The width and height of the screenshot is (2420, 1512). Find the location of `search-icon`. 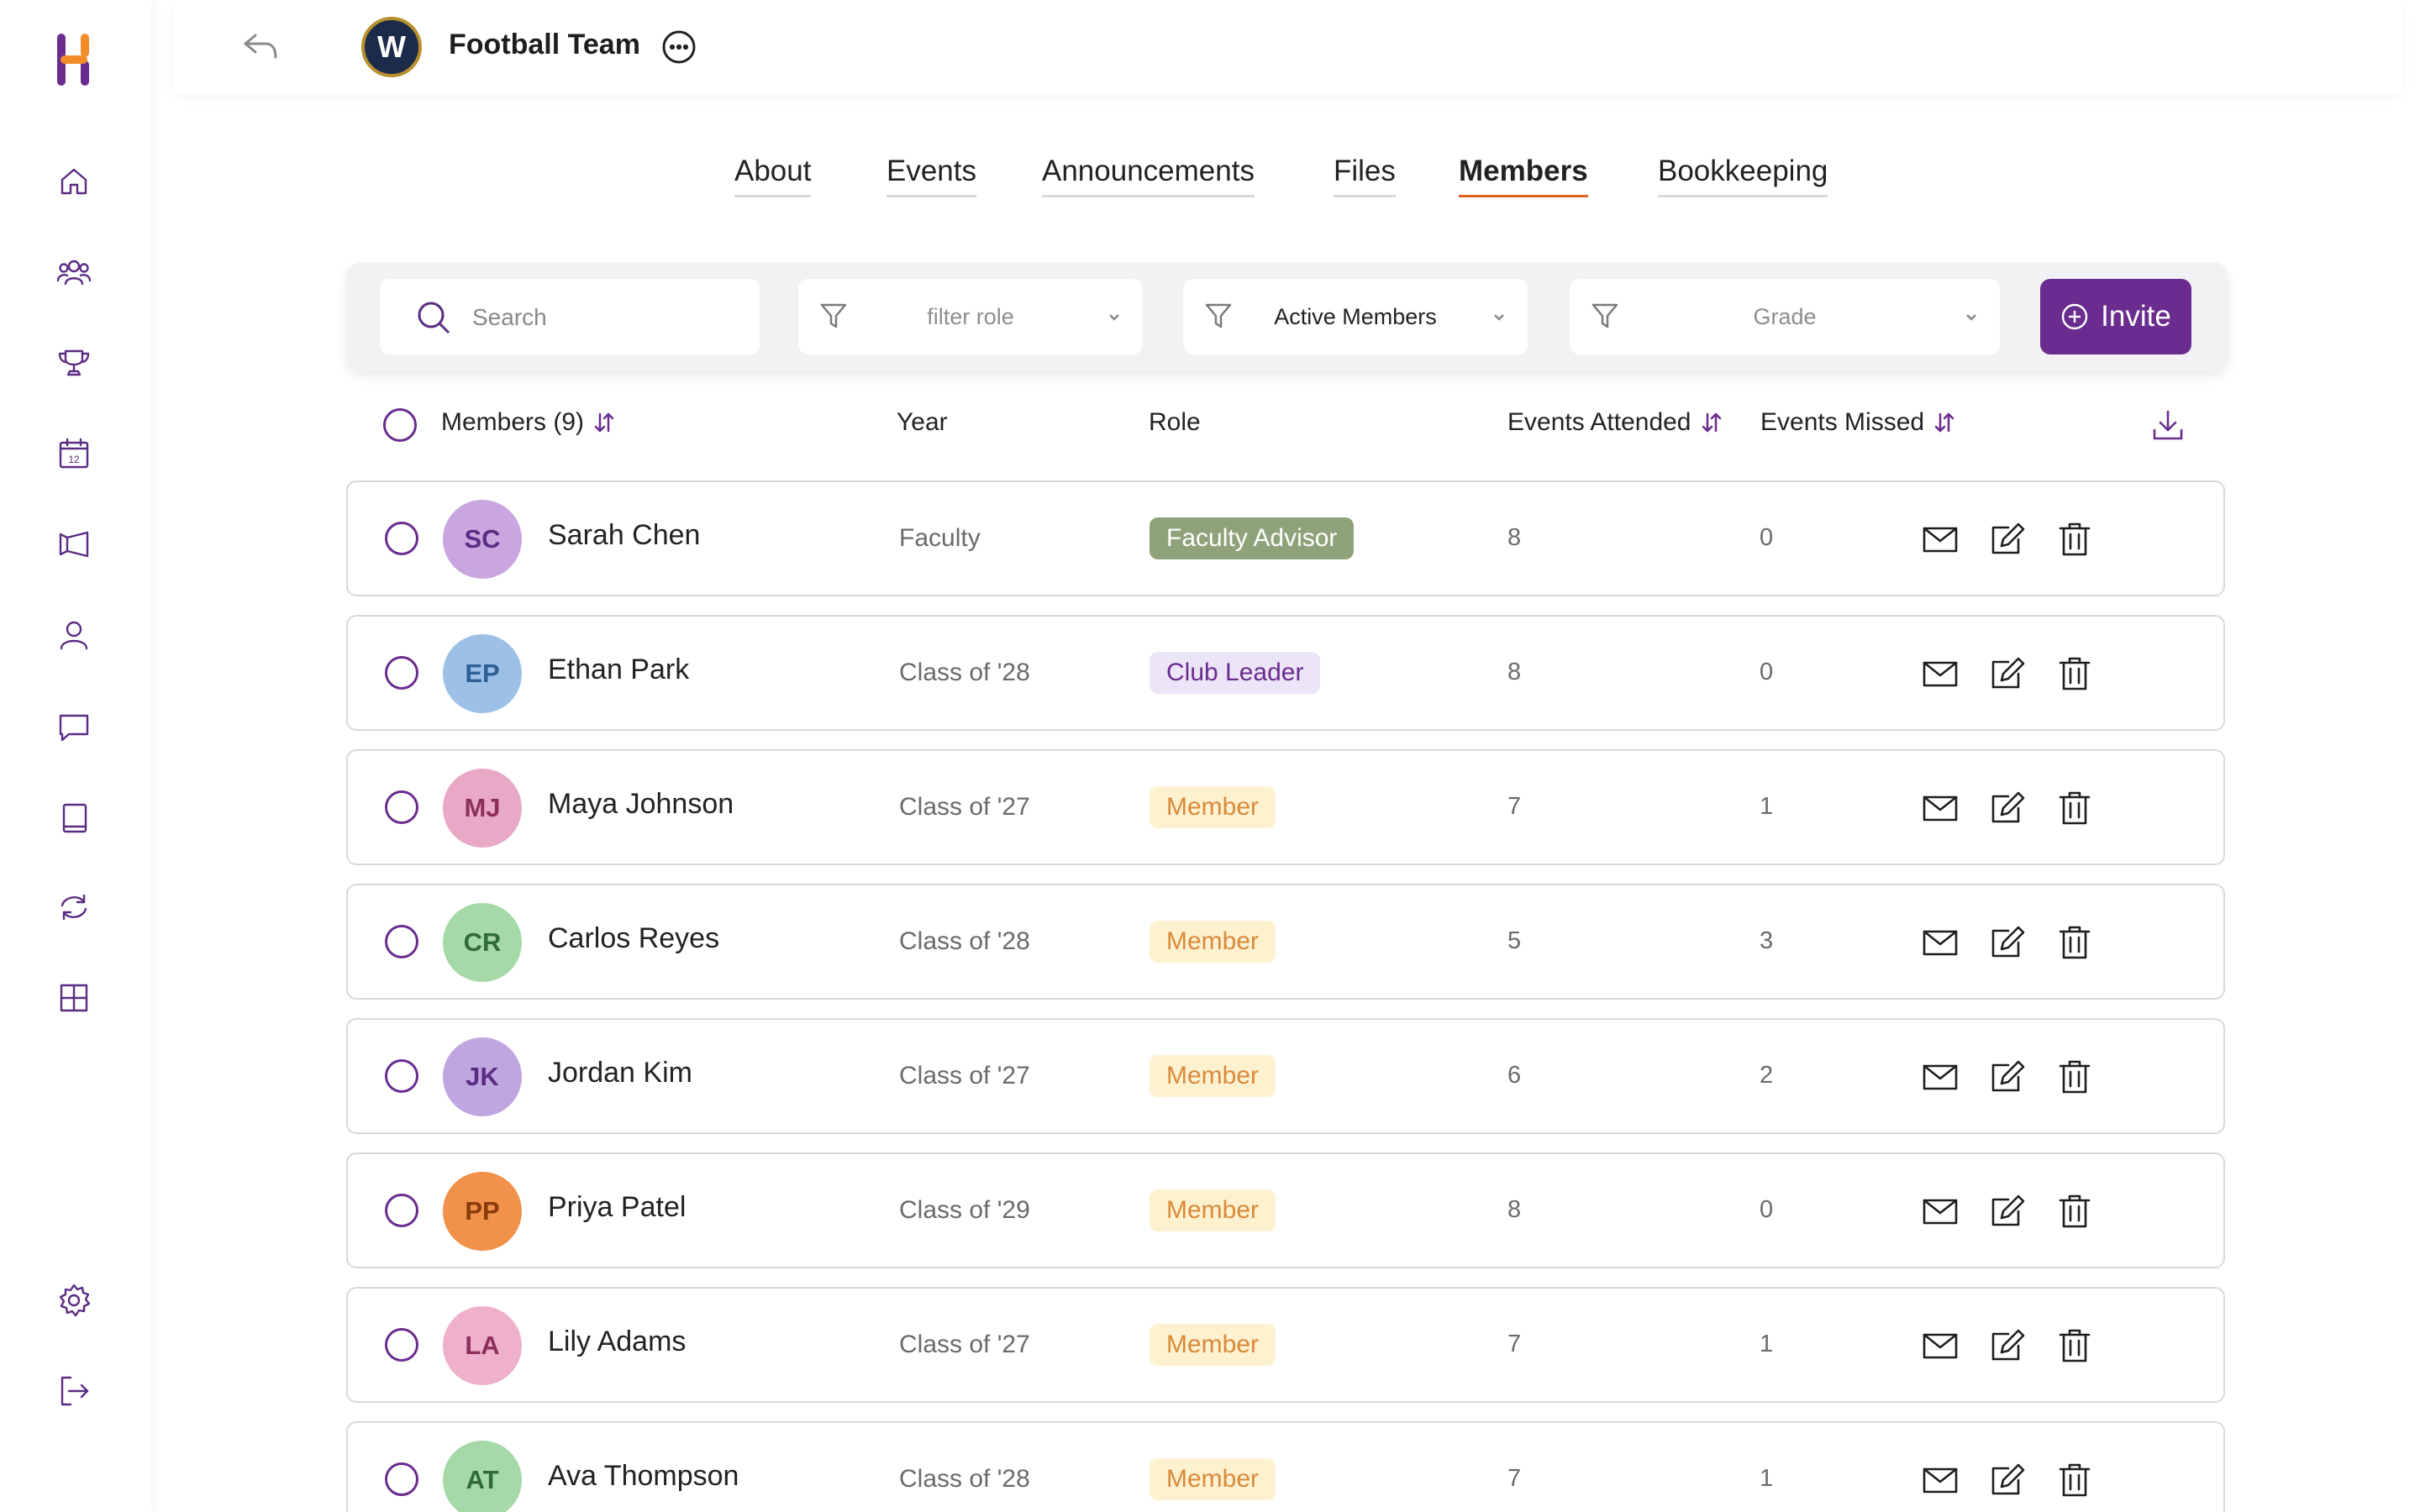

search-icon is located at coordinates (434, 318).